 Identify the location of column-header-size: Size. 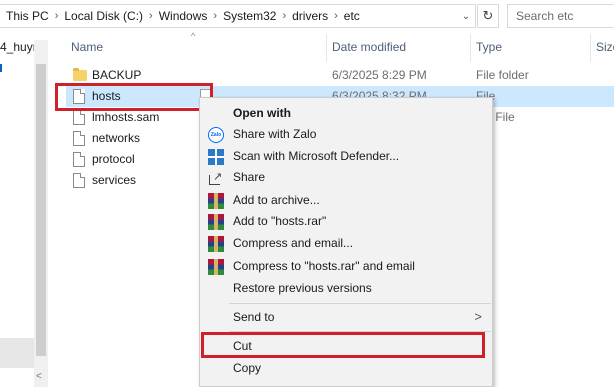
(605, 47).